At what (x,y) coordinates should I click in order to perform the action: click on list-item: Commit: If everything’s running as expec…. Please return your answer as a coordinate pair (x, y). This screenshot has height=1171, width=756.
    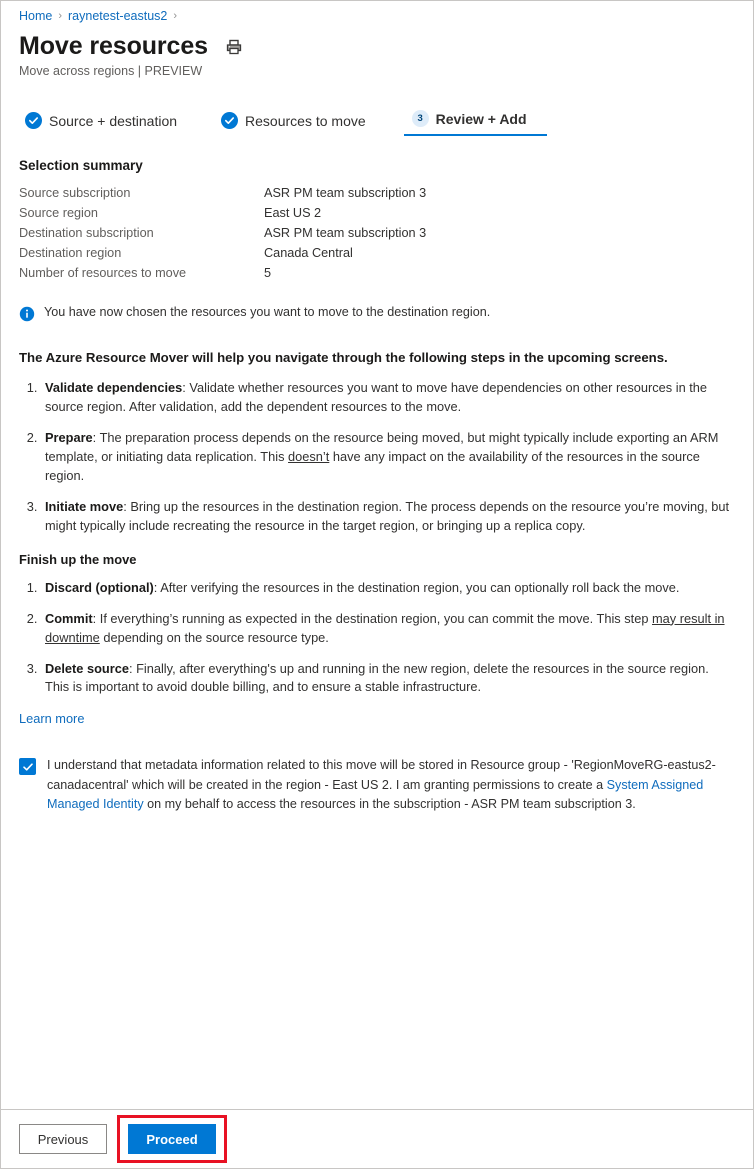
    Looking at the image, I should click on (388, 629).